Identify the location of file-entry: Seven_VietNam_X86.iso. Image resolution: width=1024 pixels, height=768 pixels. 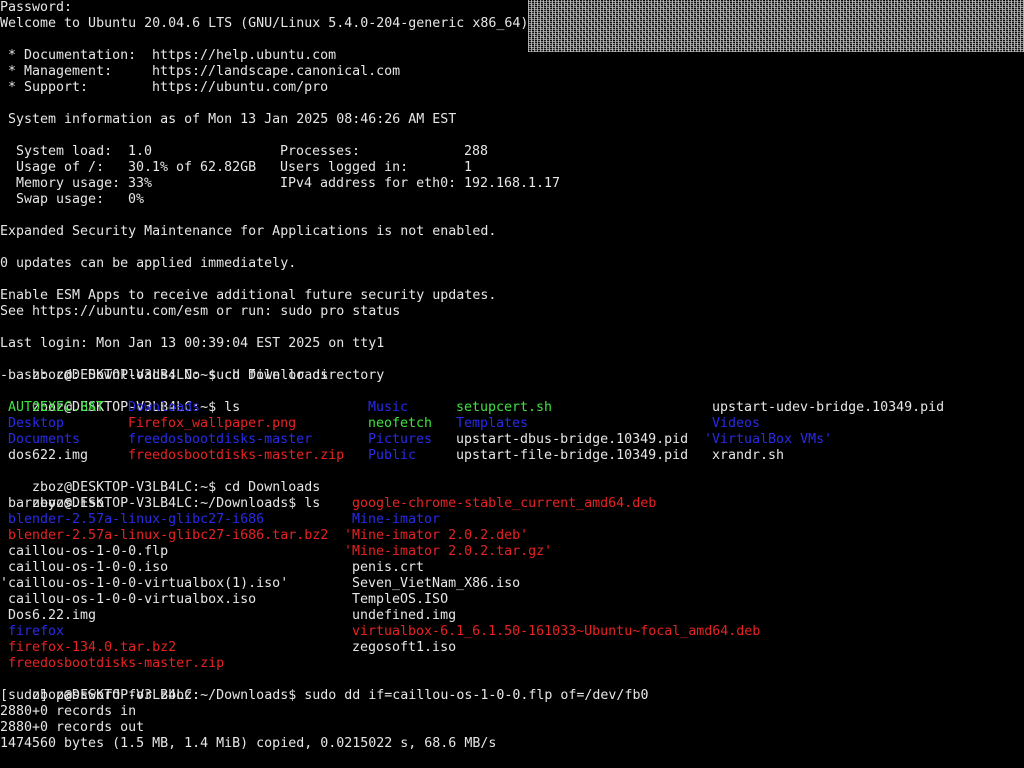
(432, 583).